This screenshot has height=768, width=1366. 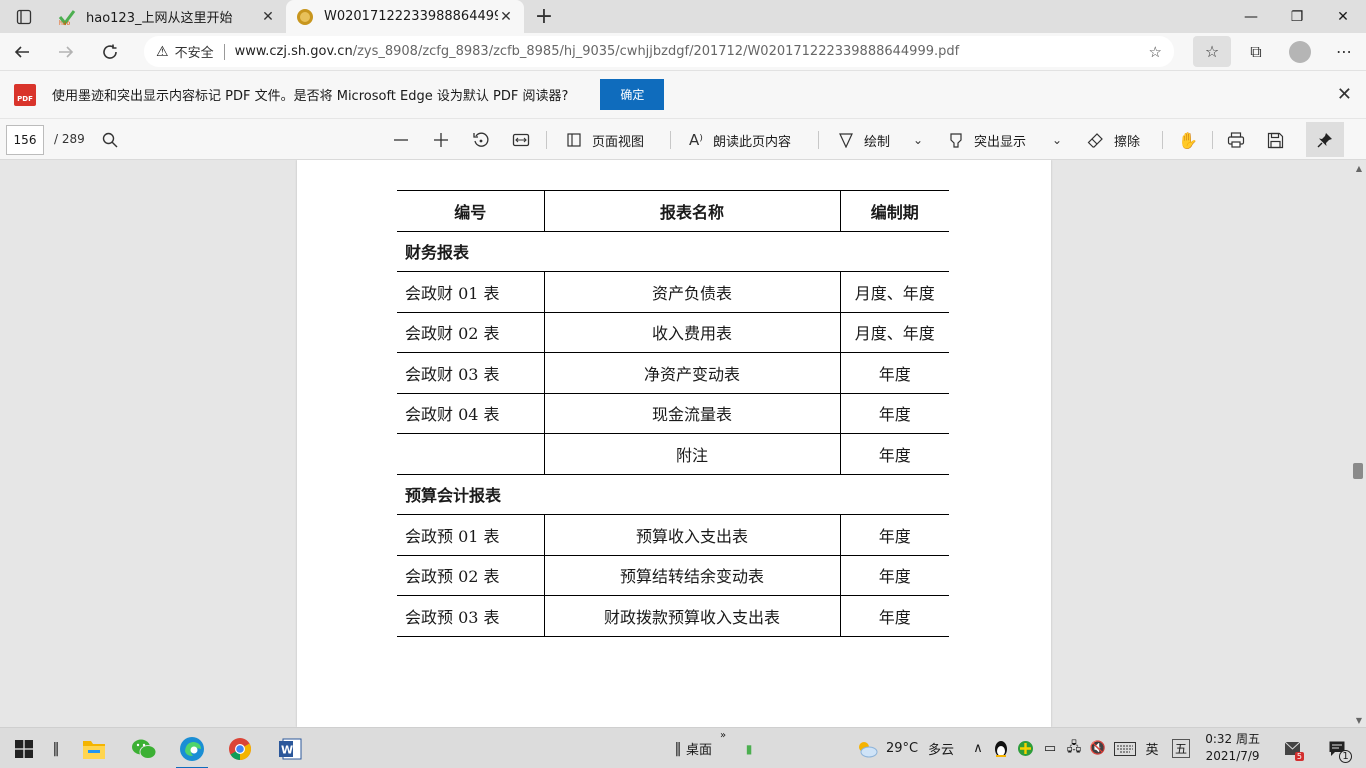 What do you see at coordinates (1127, 142) in the screenshot?
I see `erase-label: 擦除` at bounding box center [1127, 142].